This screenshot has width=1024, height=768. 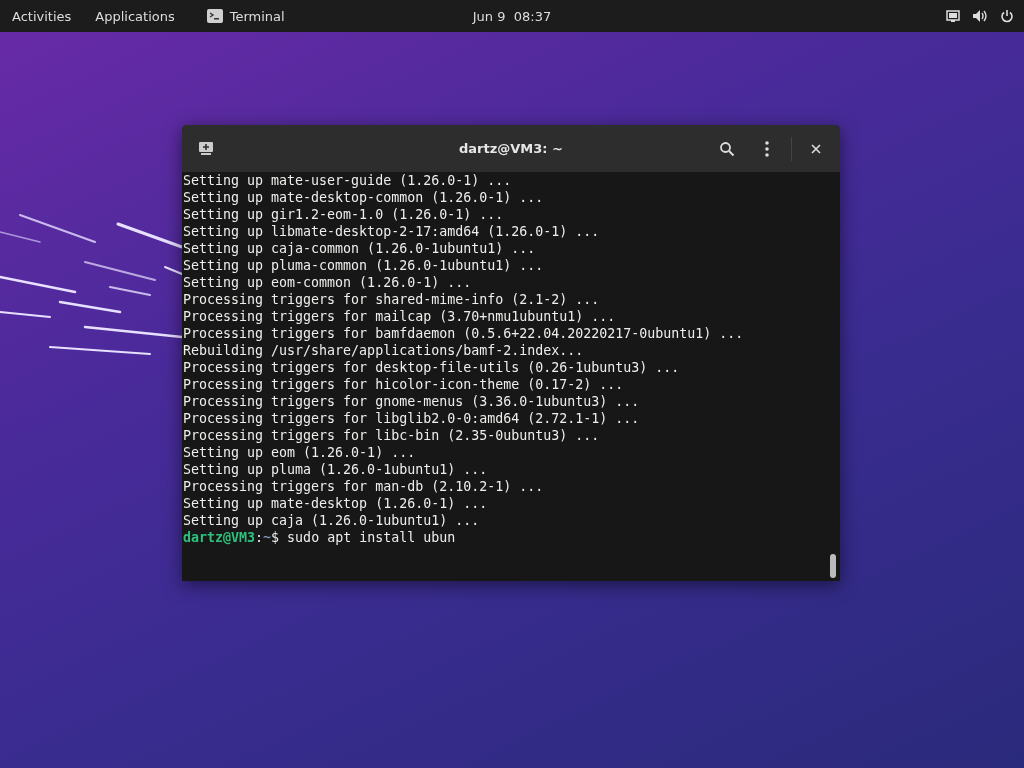 I want to click on window-title: dartz@VM3: ~, so click(x=511, y=148).